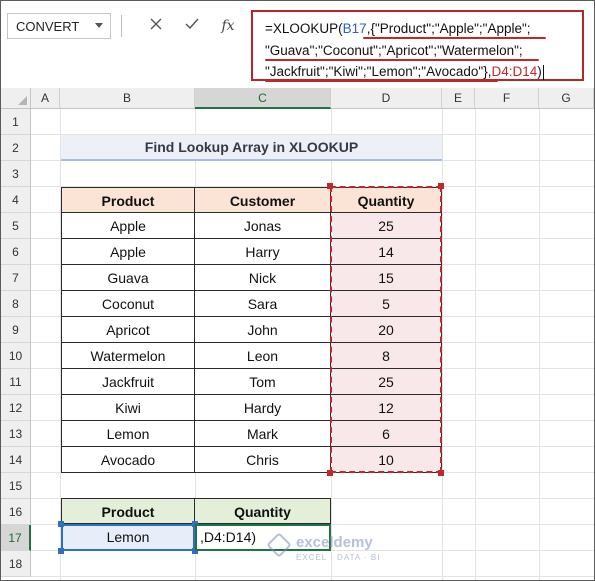 The width and height of the screenshot is (595, 581). What do you see at coordinates (192, 26) in the screenshot?
I see `check-icon` at bounding box center [192, 26].